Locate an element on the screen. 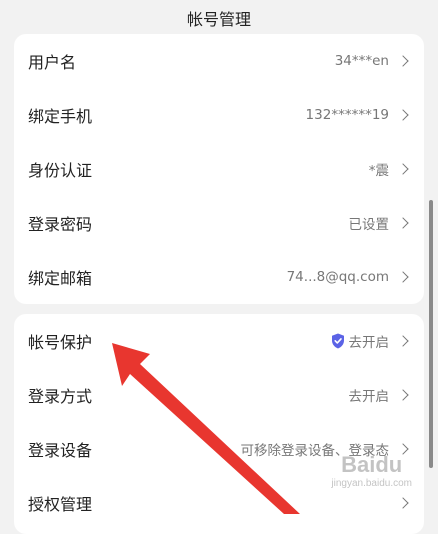 The height and width of the screenshot is (534, 438). row-value: *震 is located at coordinates (378, 171).